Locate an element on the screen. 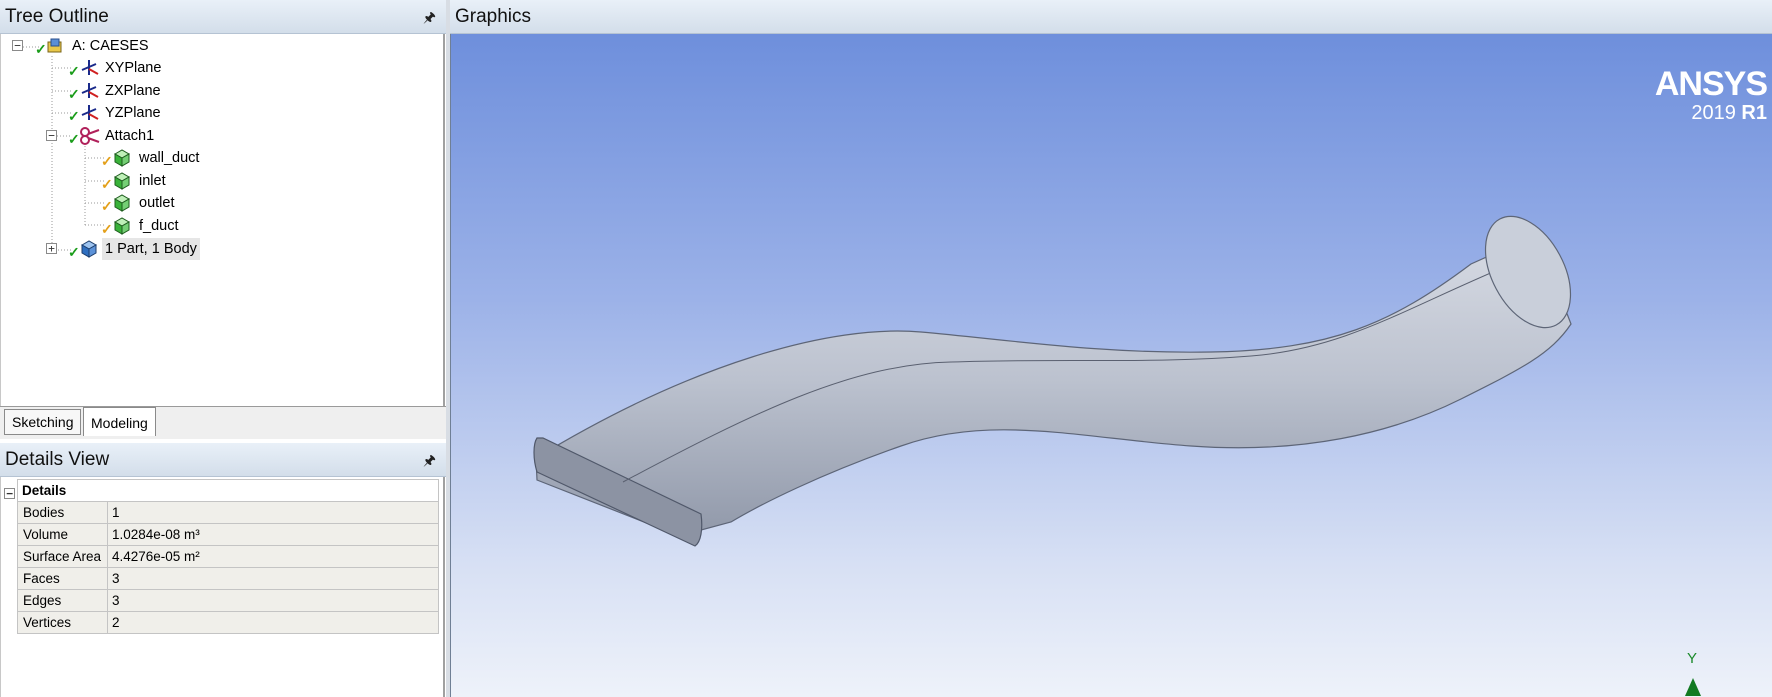  tab-modeling: Modeling is located at coordinates (119, 421).